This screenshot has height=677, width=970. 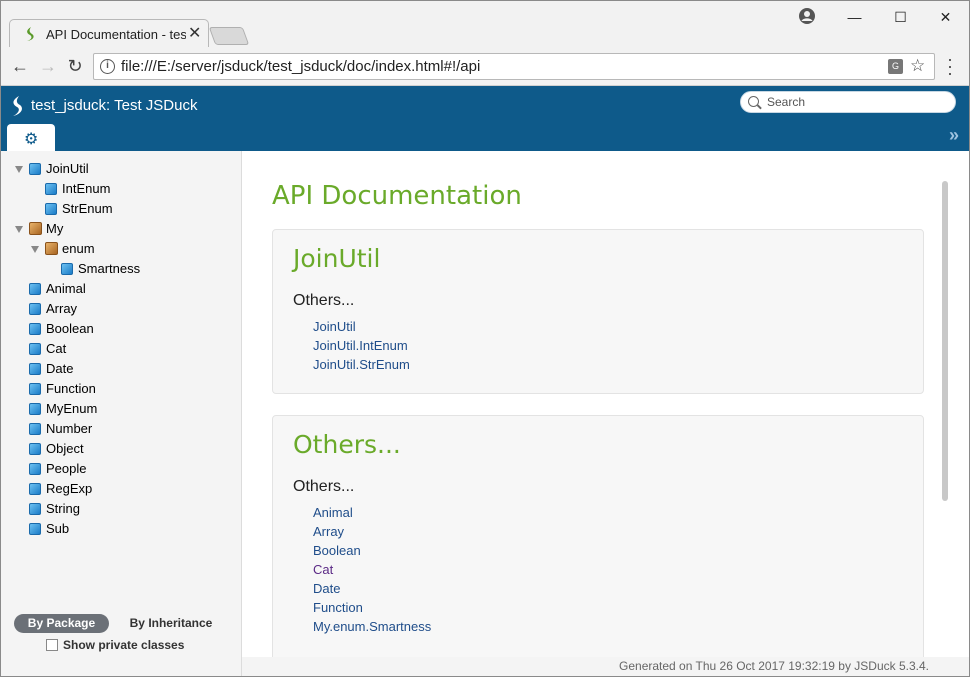 What do you see at coordinates (75, 66) in the screenshot?
I see `reload-icon: ↻` at bounding box center [75, 66].